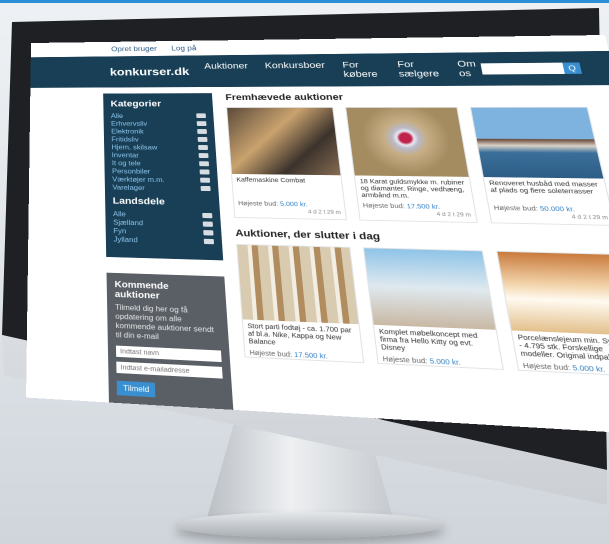 The width and height of the screenshot is (609, 544). I want to click on name-field, so click(168, 354).